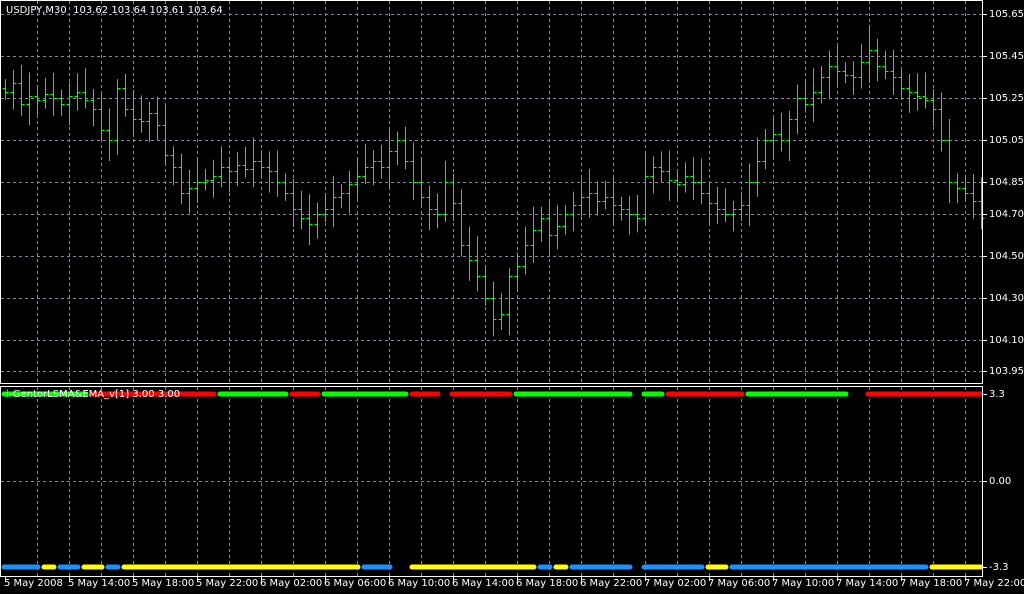 The image size is (1024, 594). I want to click on price-axis-label: 103.95, so click(1006, 371).